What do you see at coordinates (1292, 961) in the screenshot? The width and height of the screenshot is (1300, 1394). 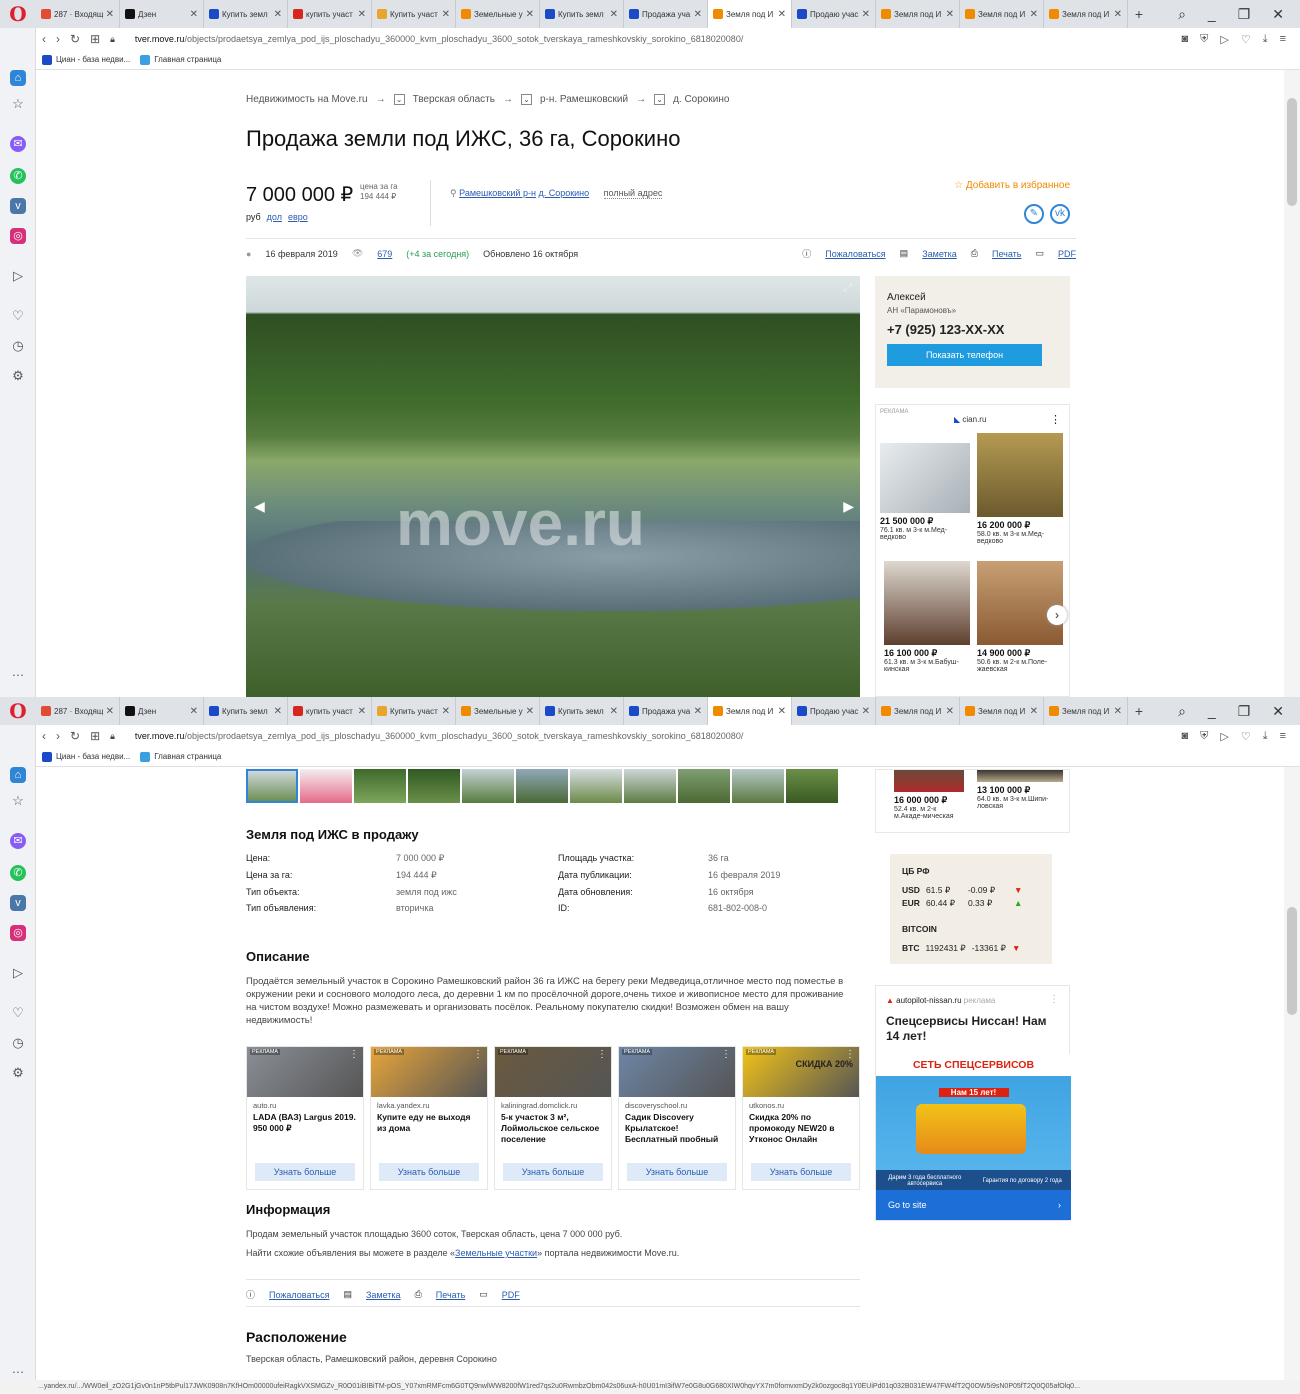 I see `scrollbar-thumb` at bounding box center [1292, 961].